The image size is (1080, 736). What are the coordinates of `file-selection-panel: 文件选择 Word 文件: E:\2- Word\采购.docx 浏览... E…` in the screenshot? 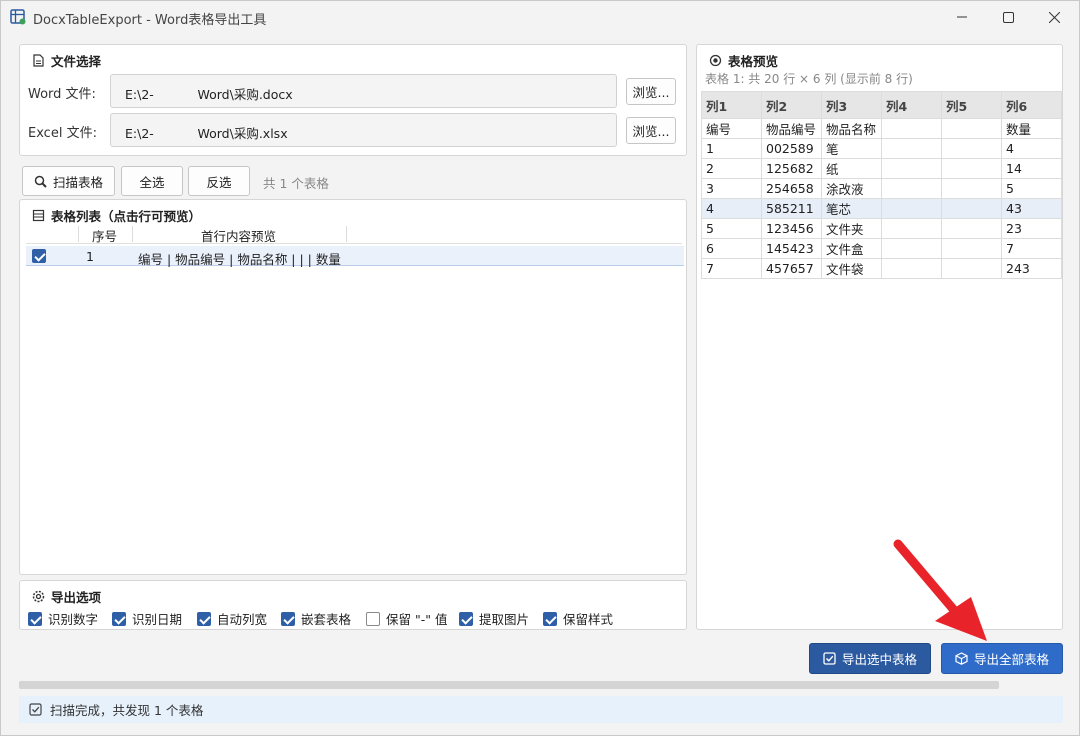 It's located at (353, 100).